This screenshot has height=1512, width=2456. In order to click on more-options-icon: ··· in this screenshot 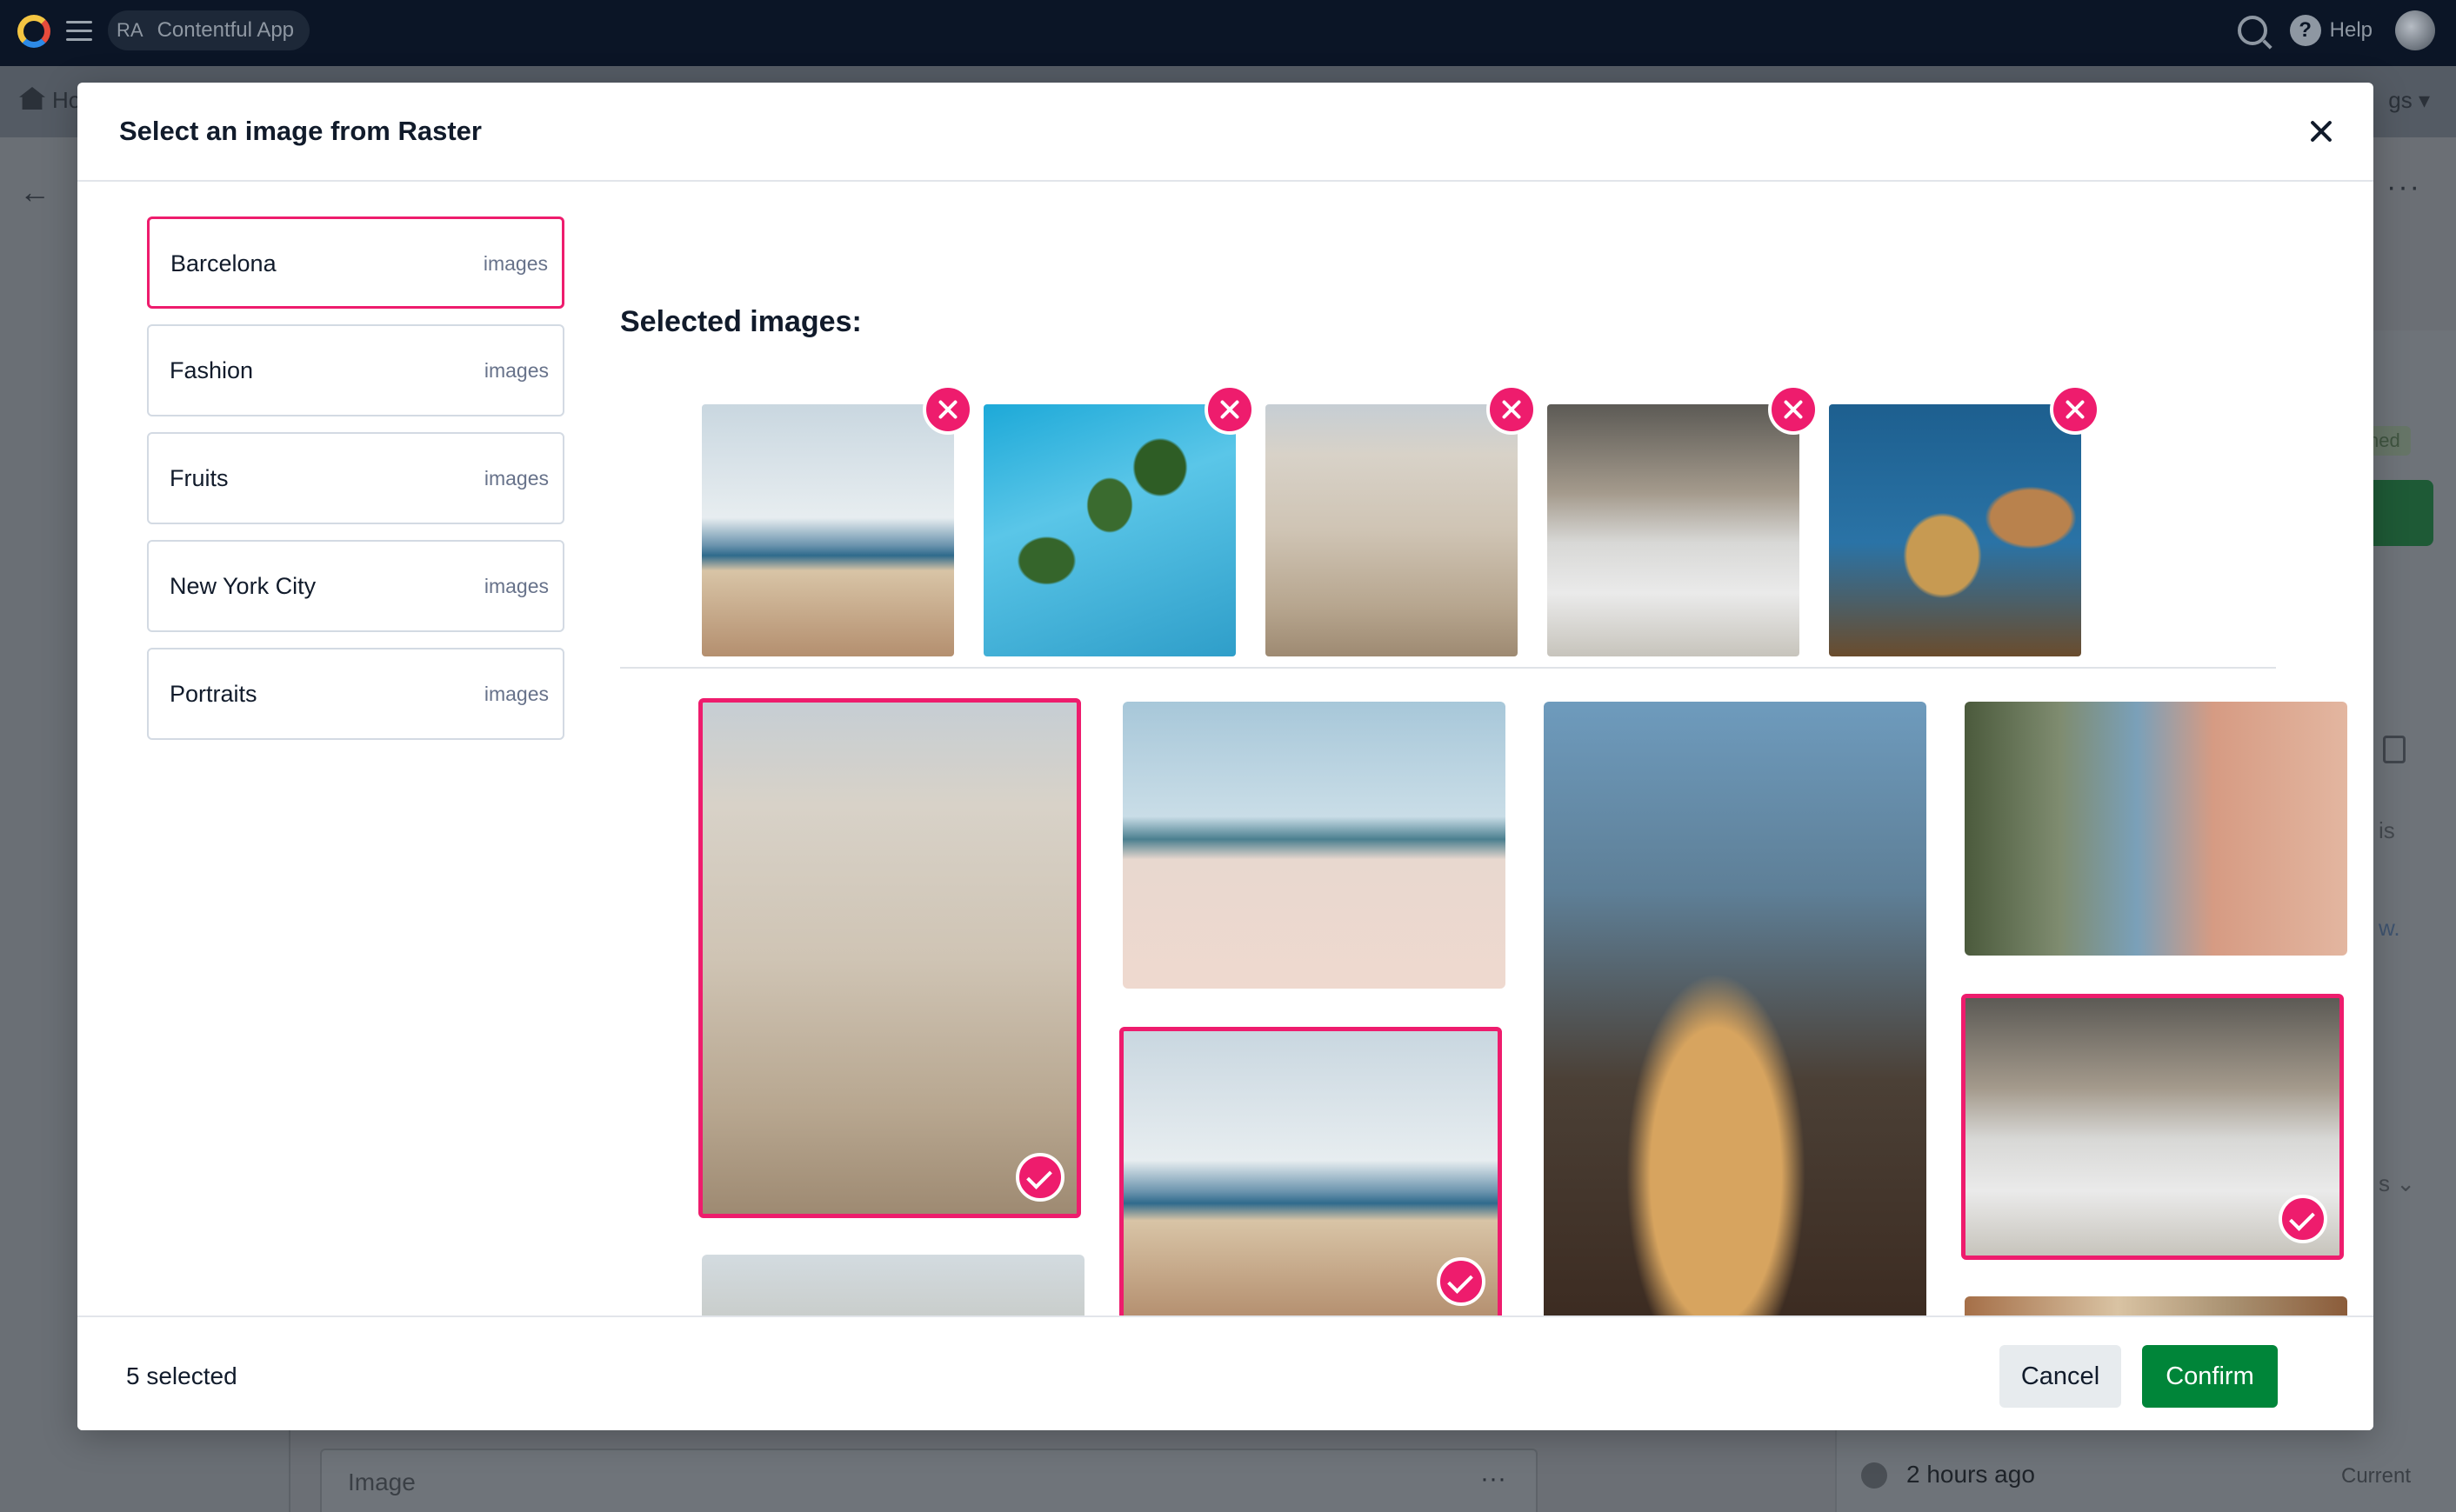, I will do `click(2404, 187)`.